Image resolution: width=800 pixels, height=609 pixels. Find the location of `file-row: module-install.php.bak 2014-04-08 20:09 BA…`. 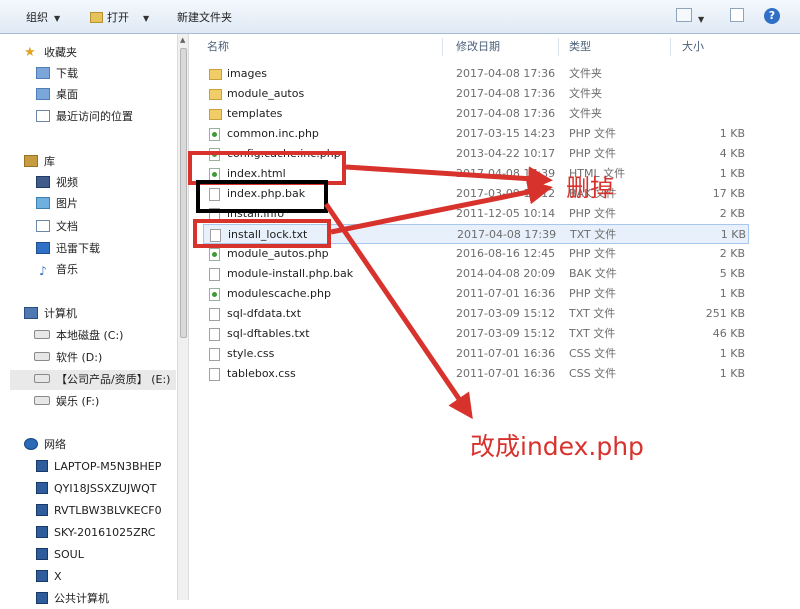

file-row: module-install.php.bak 2014-04-08 20:09 BA… is located at coordinates (476, 274).